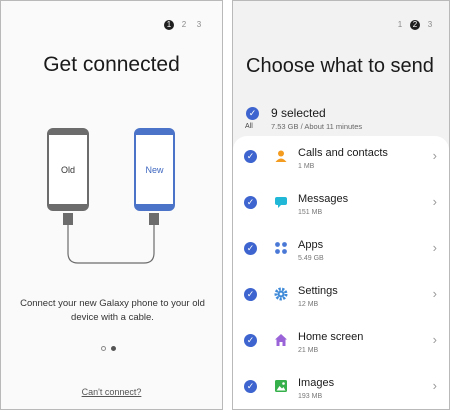 The width and height of the screenshot is (450, 410). I want to click on list-item-settings: ✓ Settings 12 MB ›, so click(341, 297).